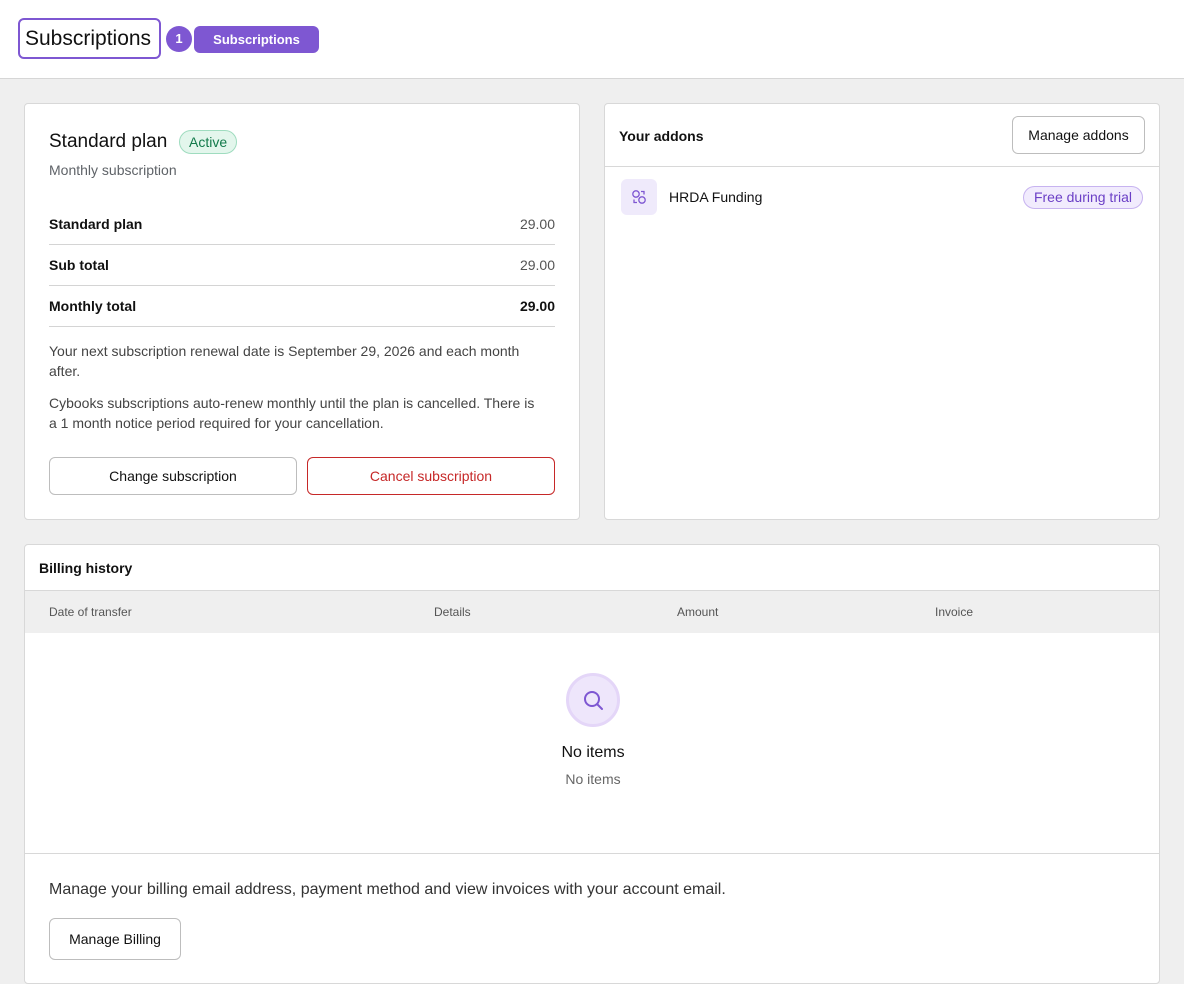  What do you see at coordinates (86, 568) in the screenshot?
I see `billing-history-title: Billing history` at bounding box center [86, 568].